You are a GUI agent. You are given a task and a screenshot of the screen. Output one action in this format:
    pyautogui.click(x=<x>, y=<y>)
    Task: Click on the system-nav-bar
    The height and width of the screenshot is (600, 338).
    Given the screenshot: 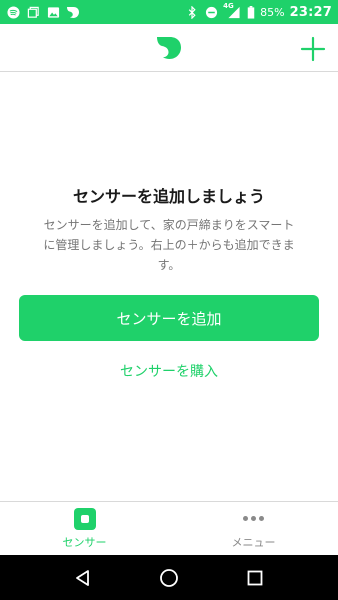 What is the action you would take?
    pyautogui.click(x=169, y=577)
    